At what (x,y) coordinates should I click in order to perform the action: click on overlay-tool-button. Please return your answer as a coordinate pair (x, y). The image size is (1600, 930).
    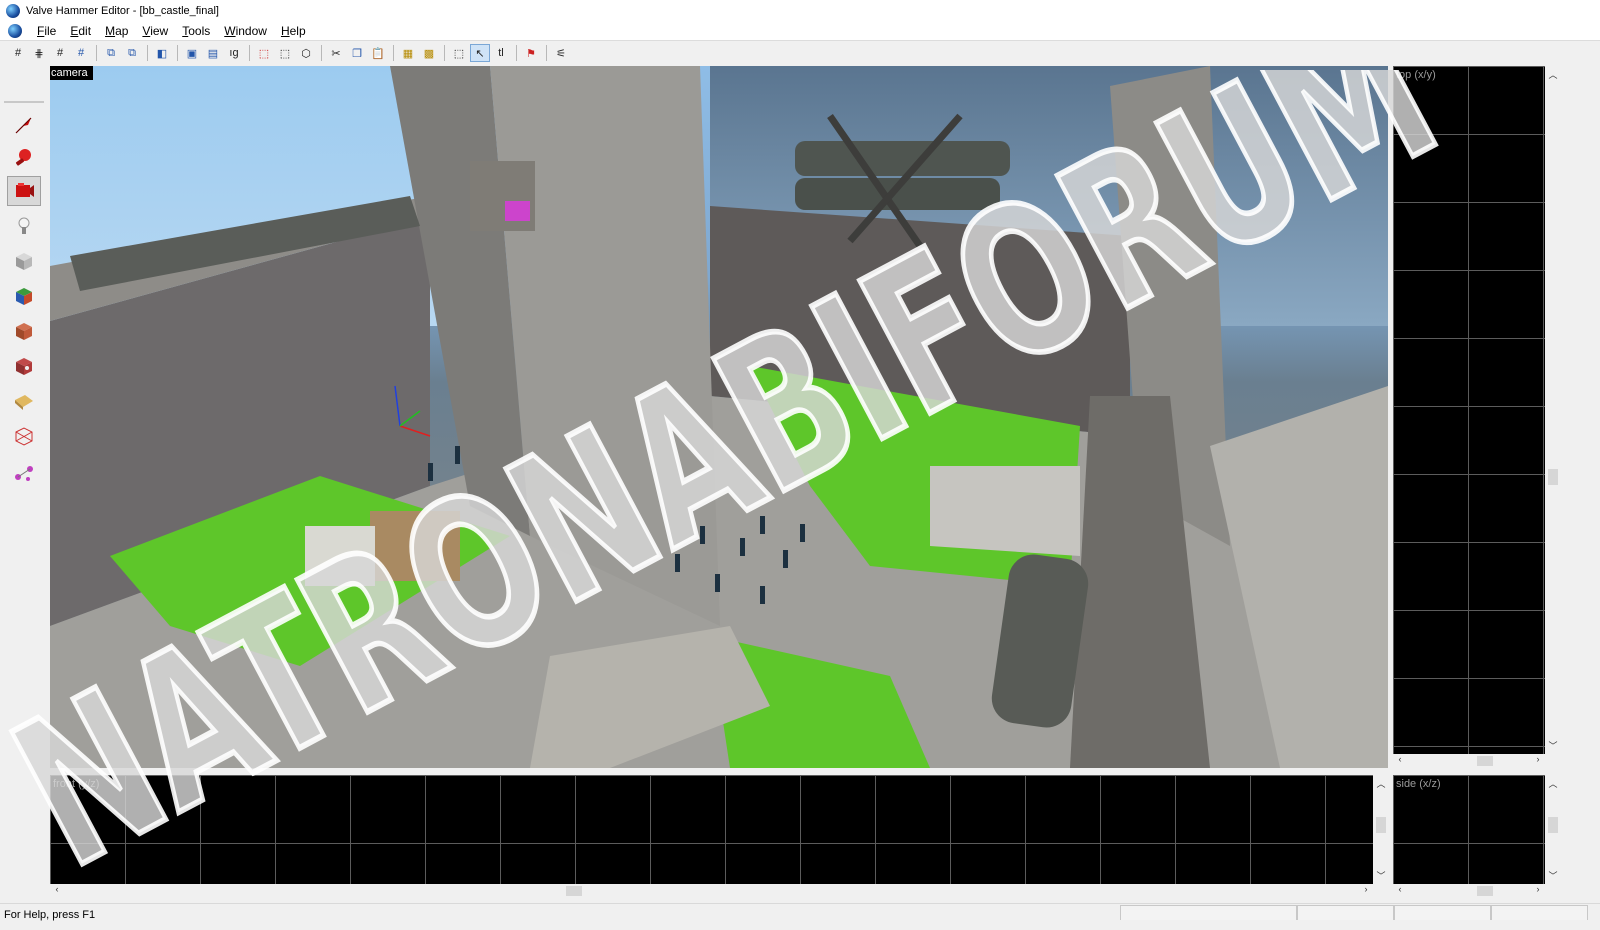
    Looking at the image, I should click on (24, 401).